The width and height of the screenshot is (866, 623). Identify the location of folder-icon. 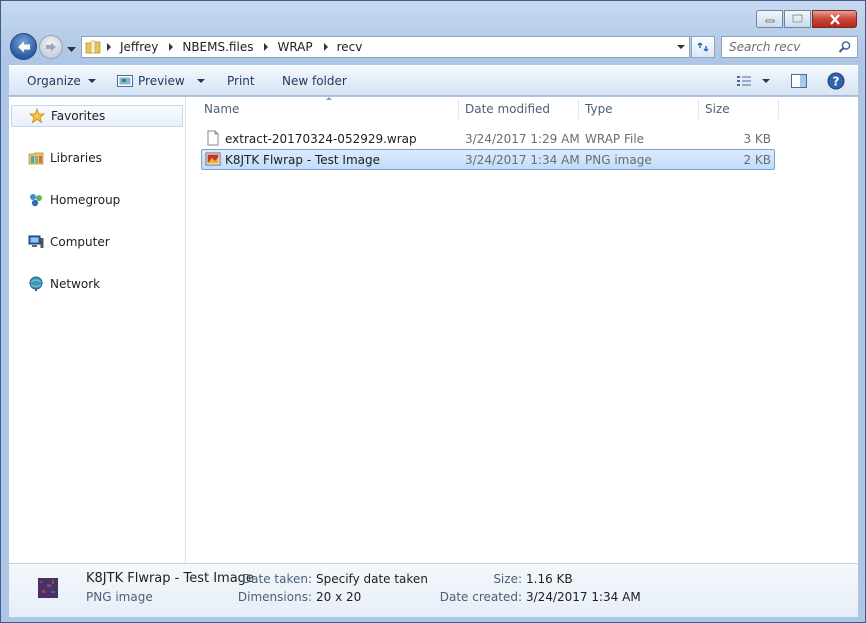
(93, 47).